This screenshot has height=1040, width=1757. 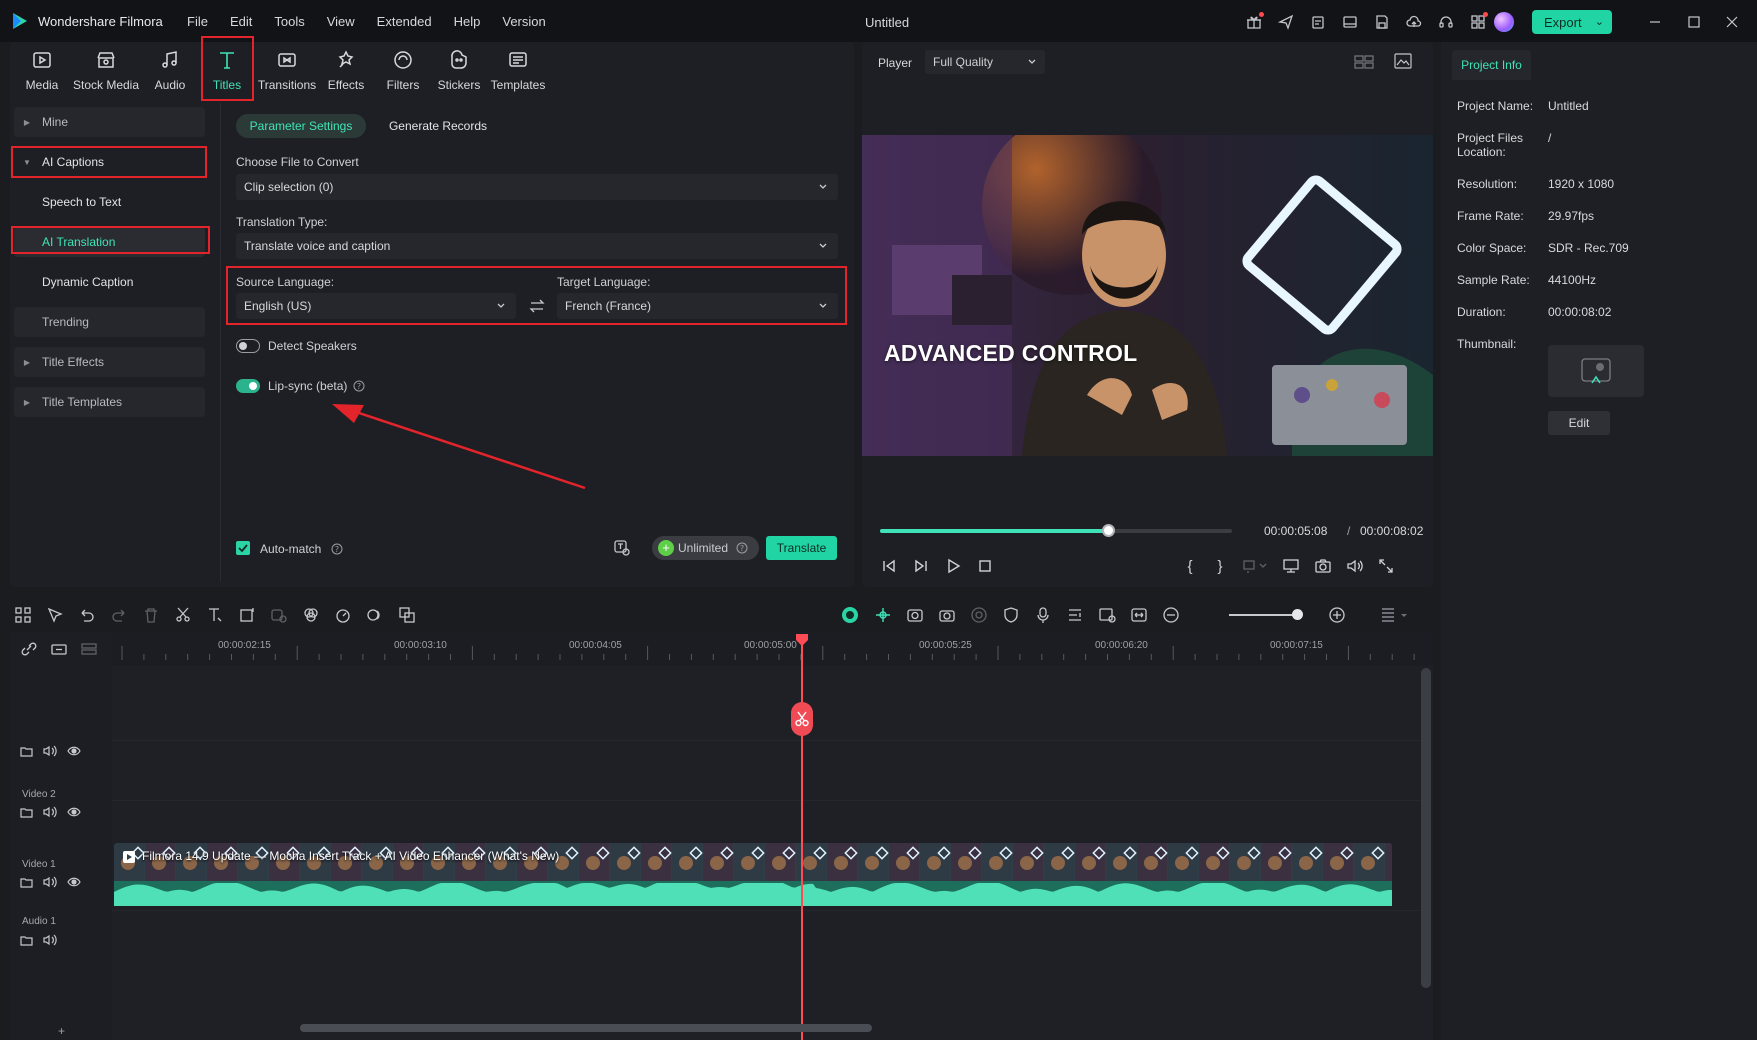 What do you see at coordinates (109, 282) in the screenshot?
I see `sidebar-item-dynamic-caption: Dynamic Caption` at bounding box center [109, 282].